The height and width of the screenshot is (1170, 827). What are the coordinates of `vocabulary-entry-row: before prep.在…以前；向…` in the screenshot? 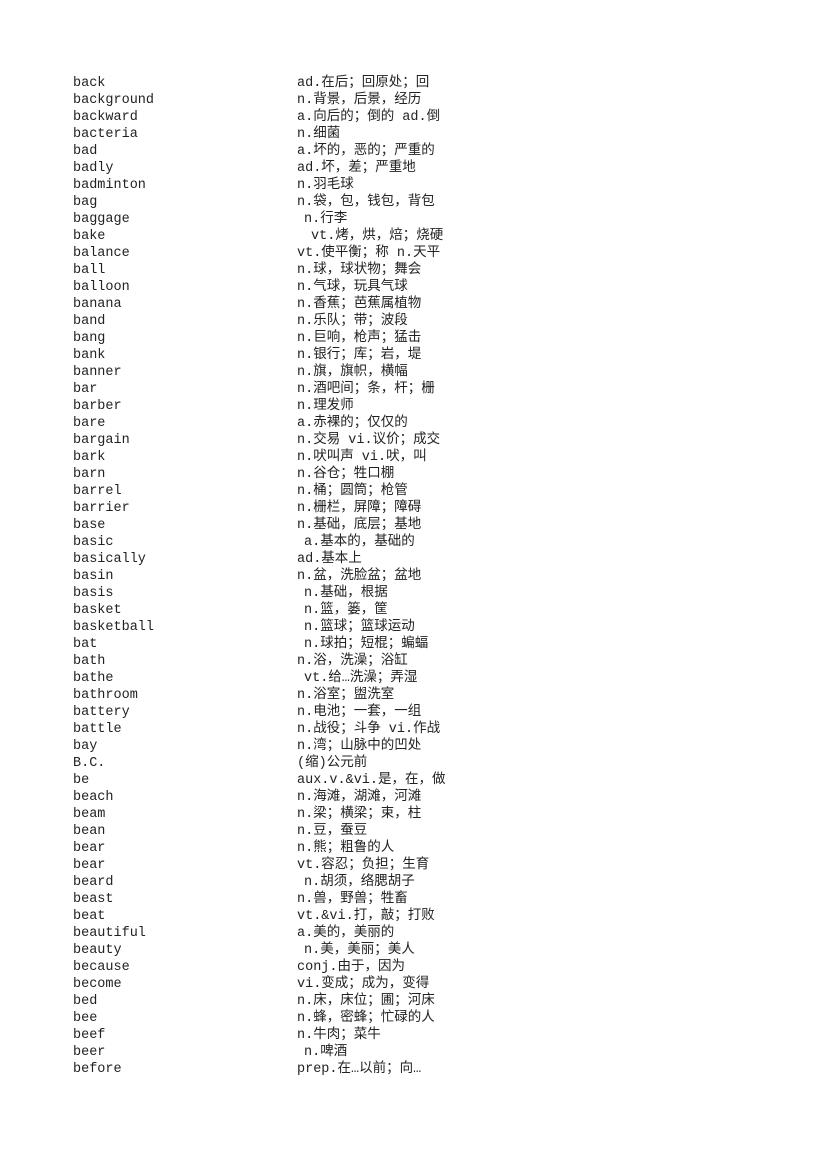 It's located at (423, 1069).